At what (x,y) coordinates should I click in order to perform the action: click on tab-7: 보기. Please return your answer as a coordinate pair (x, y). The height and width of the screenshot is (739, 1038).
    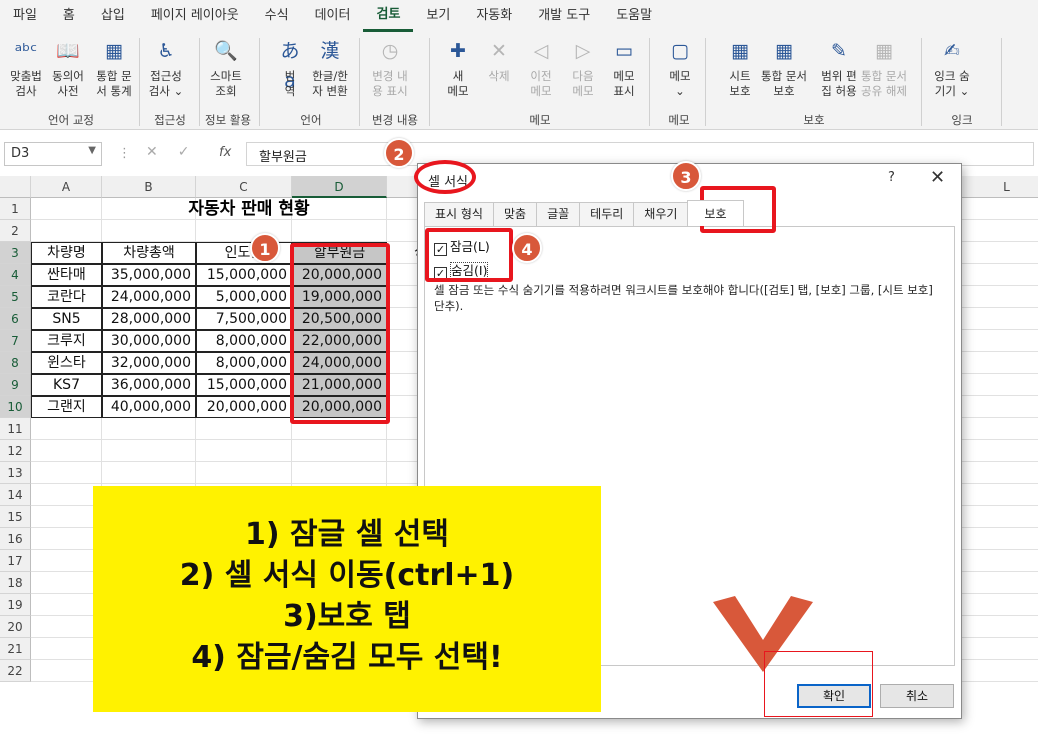
    Looking at the image, I should click on (438, 16).